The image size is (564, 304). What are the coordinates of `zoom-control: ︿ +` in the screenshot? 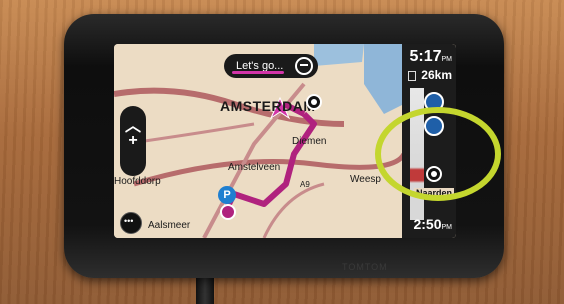 It's located at (133, 141).